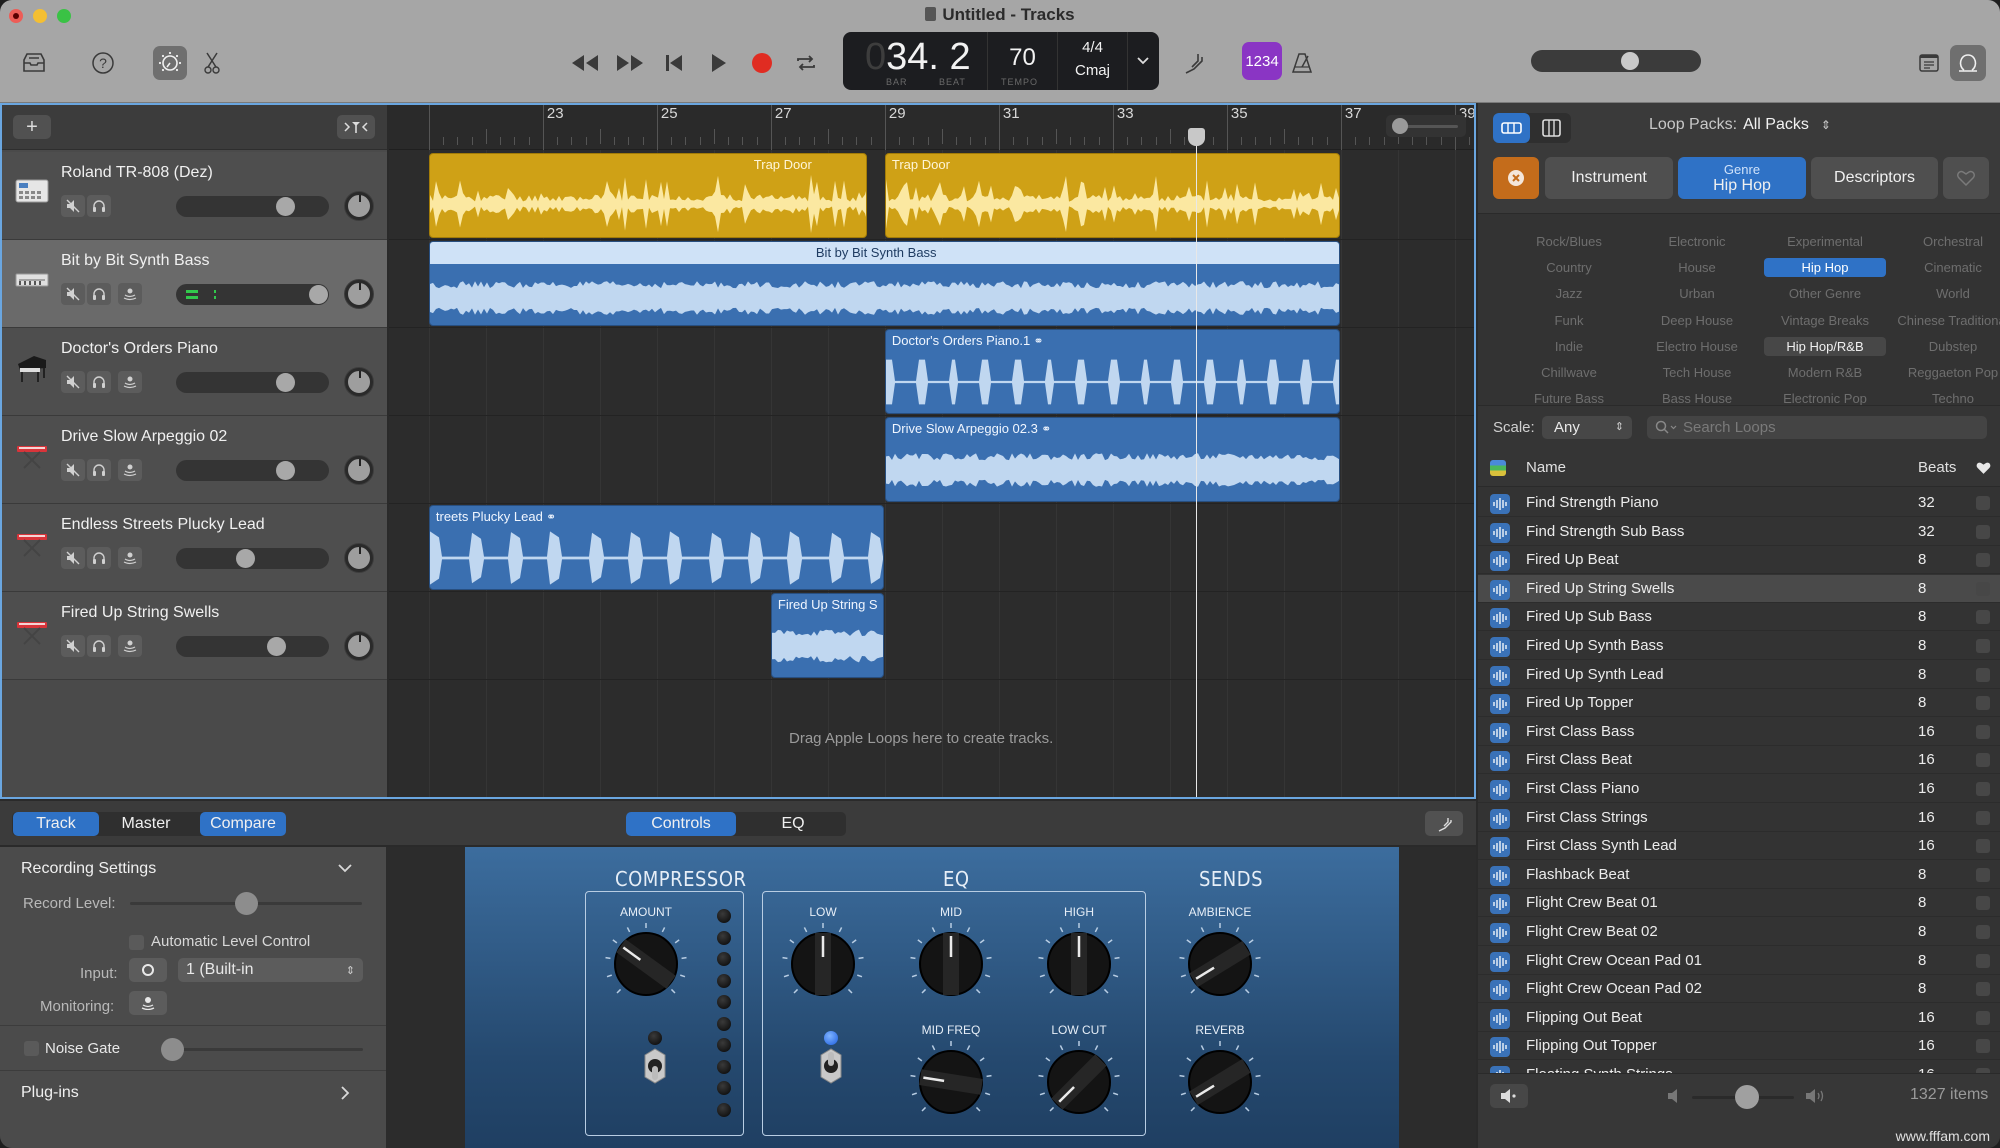  Describe the element at coordinates (1196, 462) in the screenshot. I see `playhead-line` at that location.